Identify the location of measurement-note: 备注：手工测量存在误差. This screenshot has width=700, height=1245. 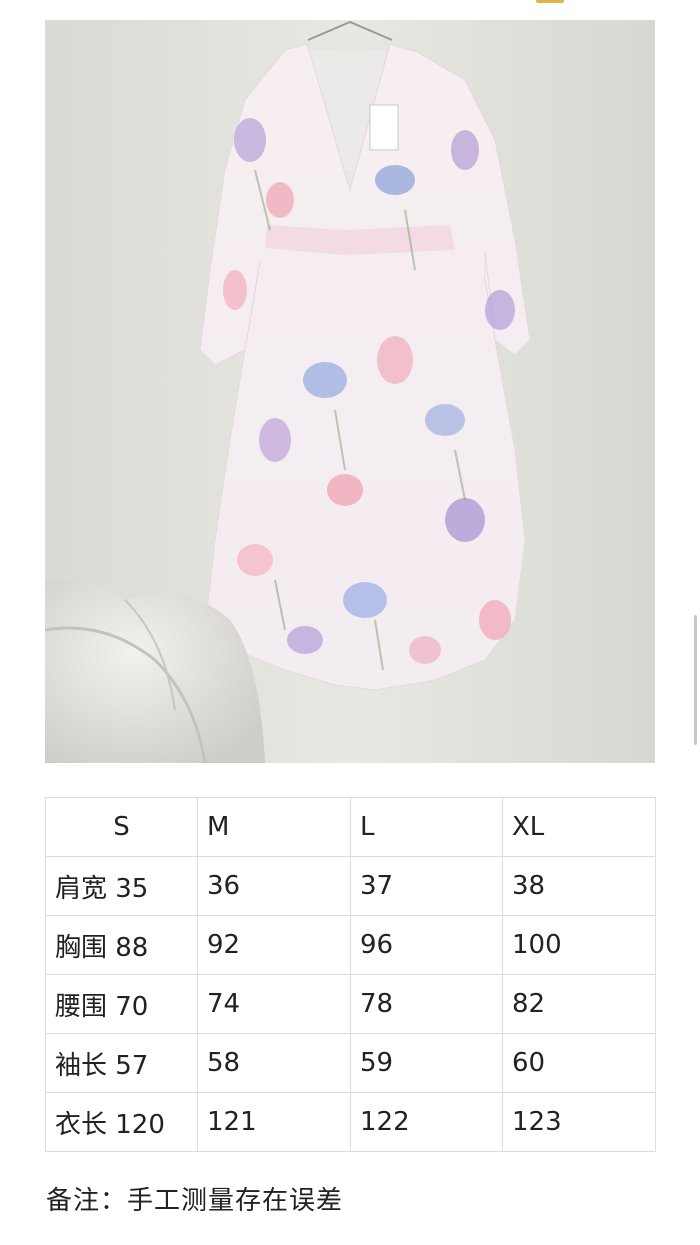
(195, 1201).